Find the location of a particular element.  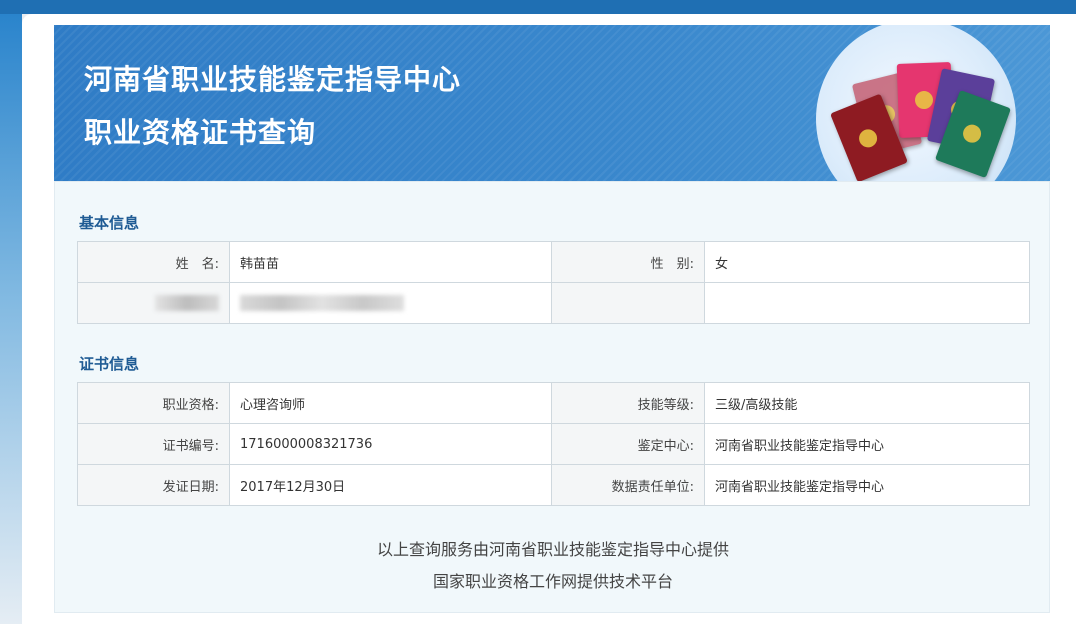

table-row: 职业资格: 心理咨询师 技能等级: 三级/高级技能 is located at coordinates (553, 403).